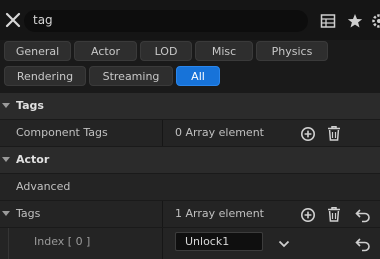  What do you see at coordinates (28, 213) in the screenshot?
I see `tags-label: Tags` at bounding box center [28, 213].